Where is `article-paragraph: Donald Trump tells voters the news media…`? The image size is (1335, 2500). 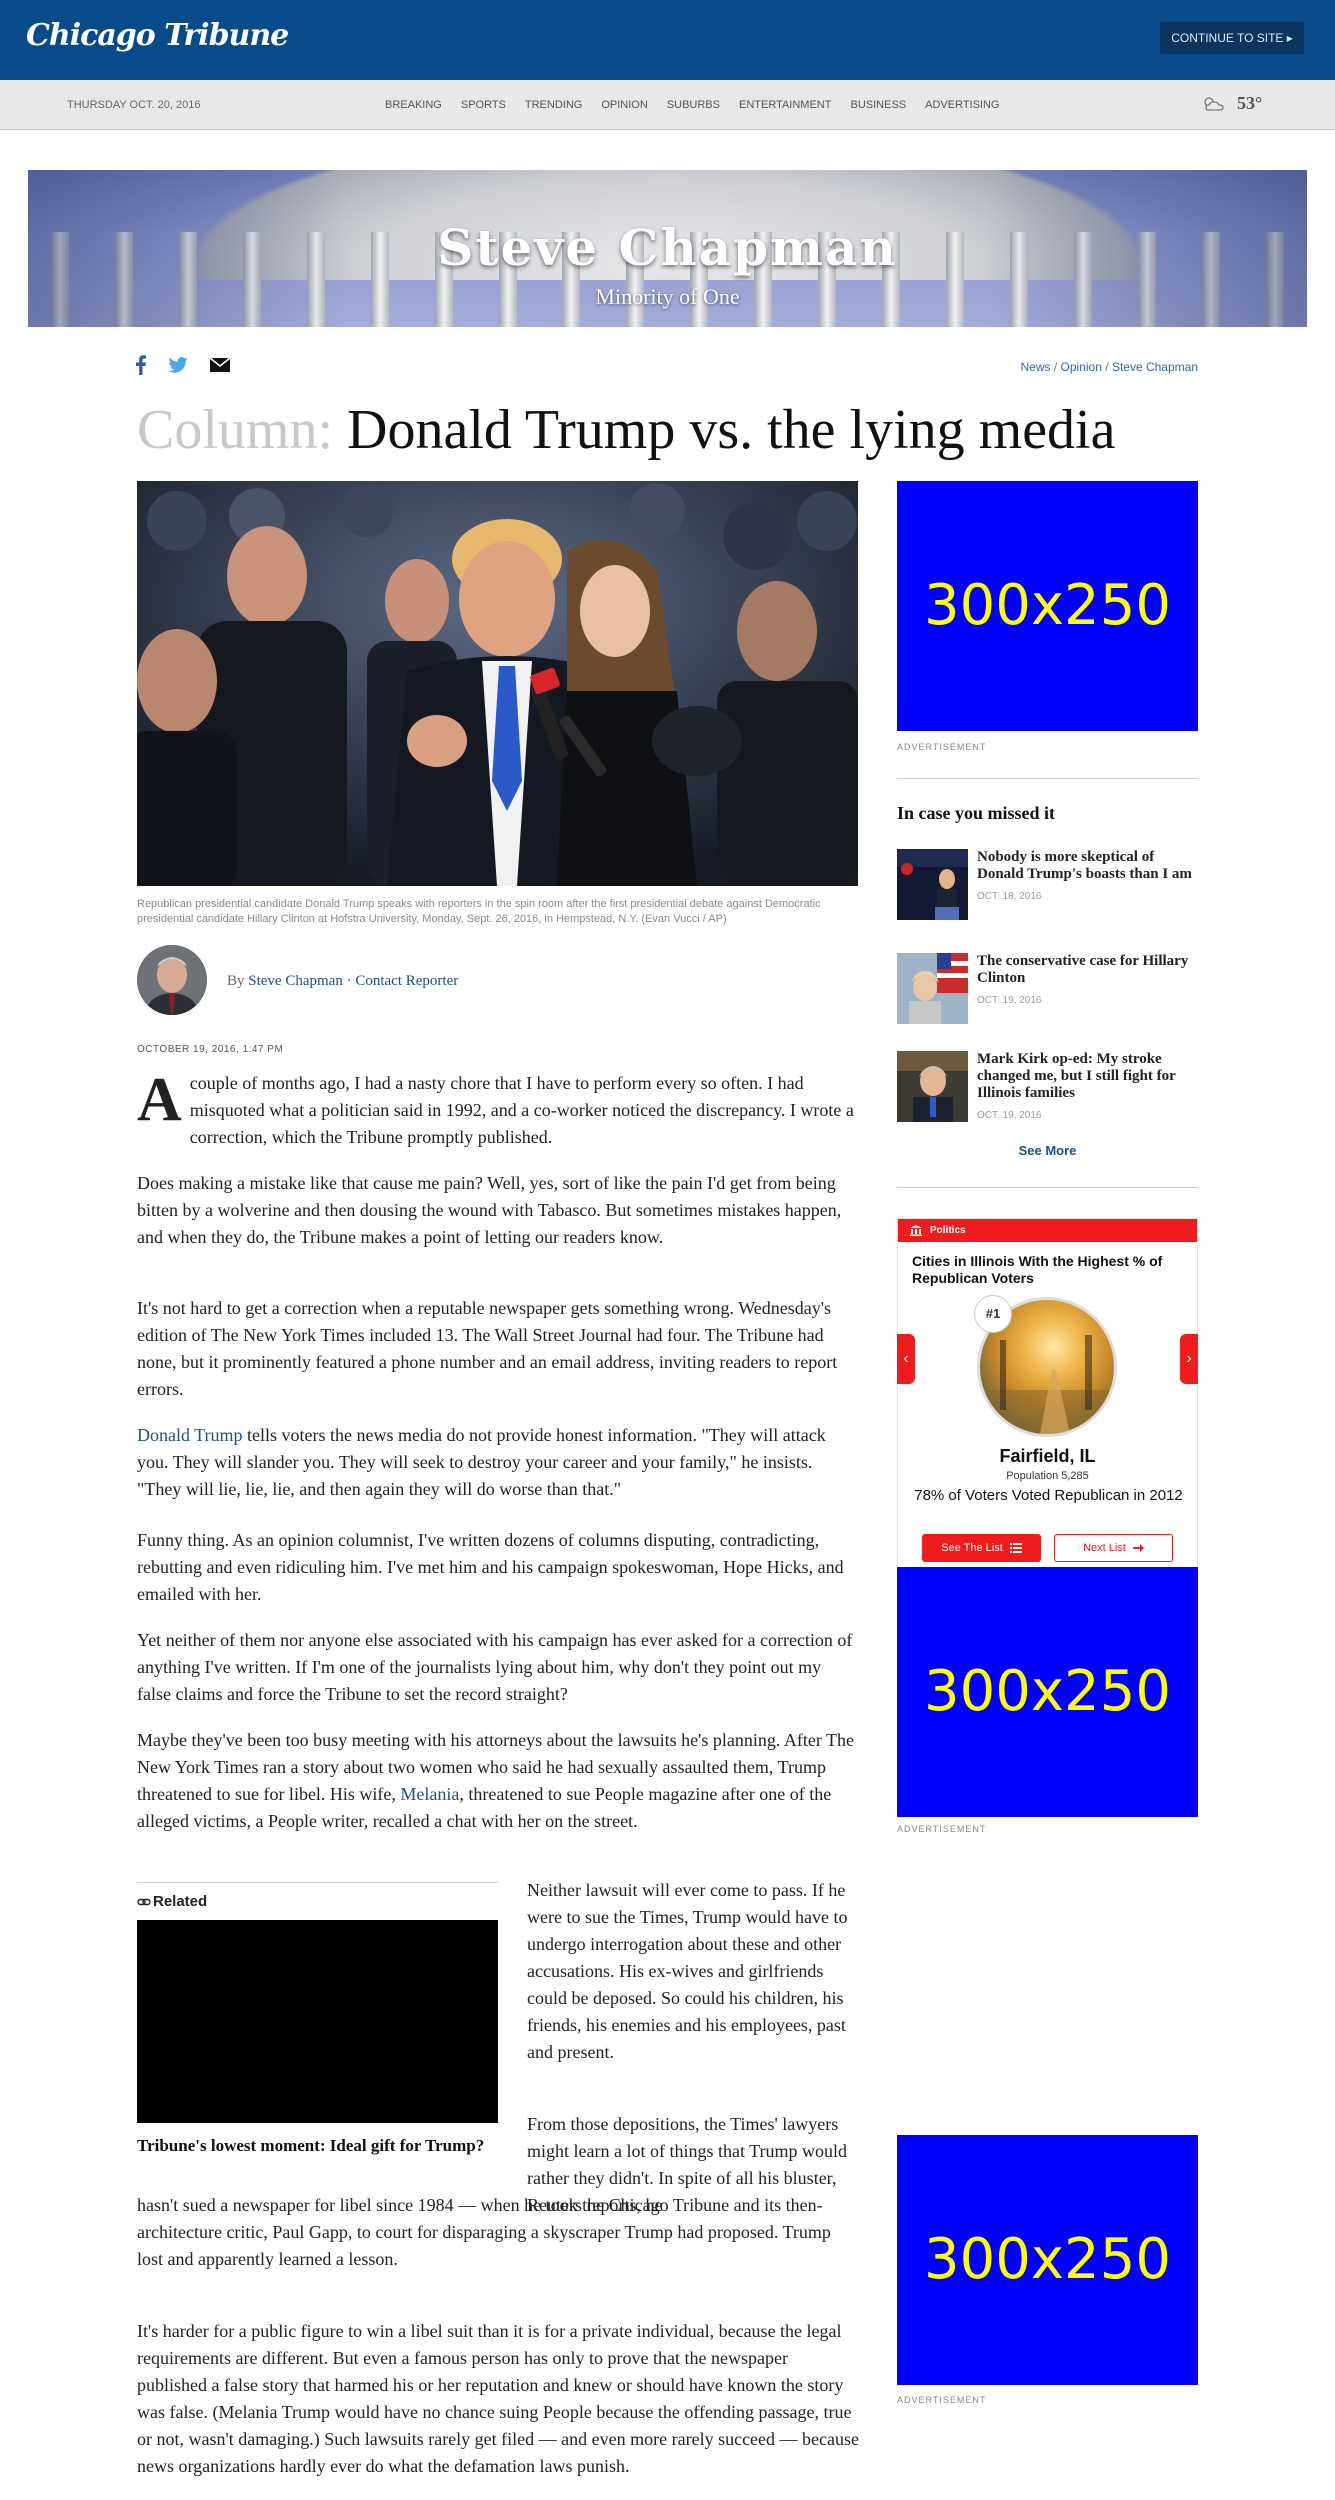 article-paragraph: Donald Trump tells voters the news media… is located at coordinates (481, 1462).